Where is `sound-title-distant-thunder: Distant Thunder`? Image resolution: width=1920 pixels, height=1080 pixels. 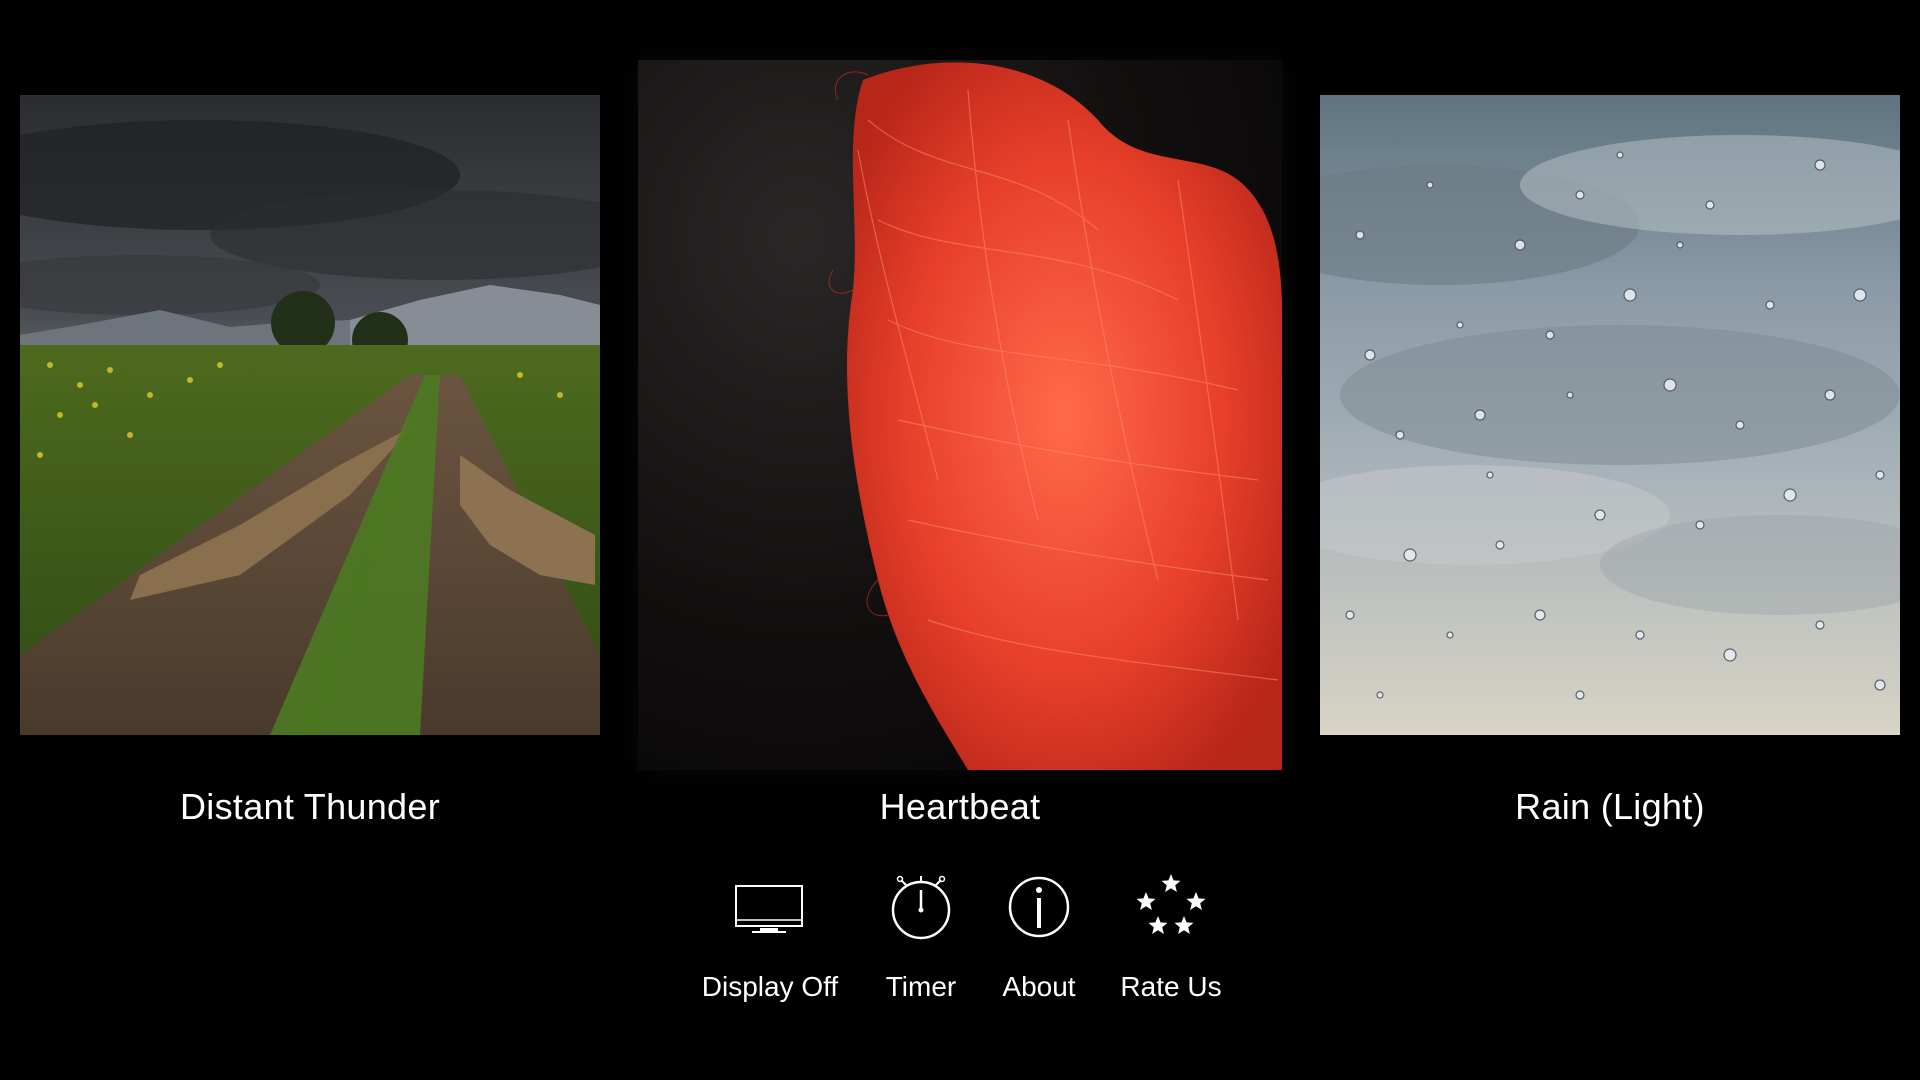 sound-title-distant-thunder: Distant Thunder is located at coordinates (310, 806).